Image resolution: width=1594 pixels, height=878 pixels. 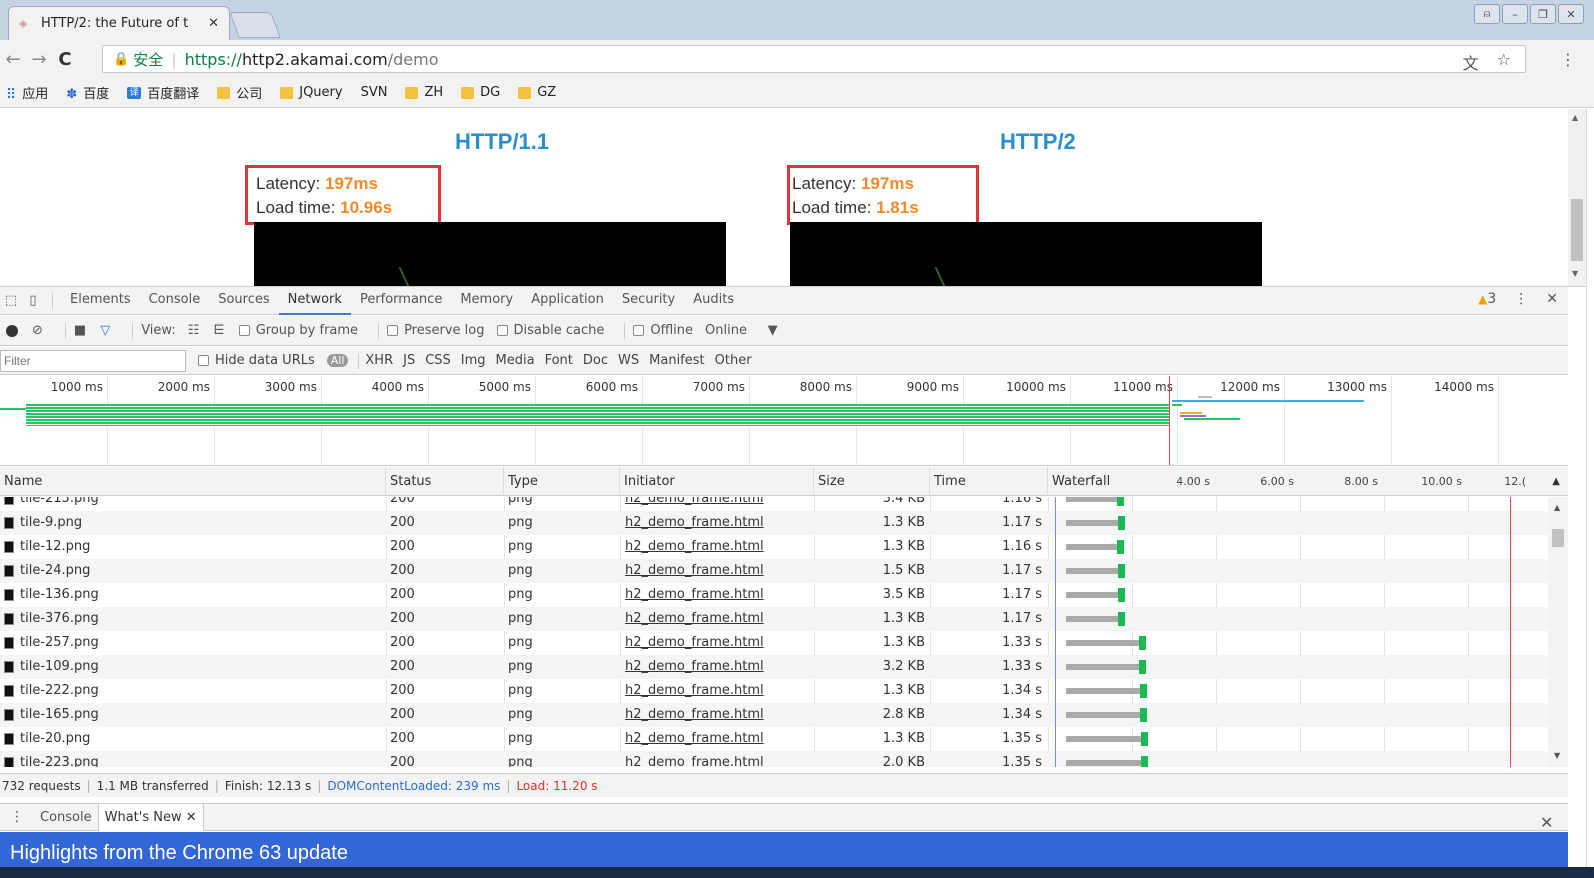 I want to click on filter-type-other: Other, so click(x=733, y=360).